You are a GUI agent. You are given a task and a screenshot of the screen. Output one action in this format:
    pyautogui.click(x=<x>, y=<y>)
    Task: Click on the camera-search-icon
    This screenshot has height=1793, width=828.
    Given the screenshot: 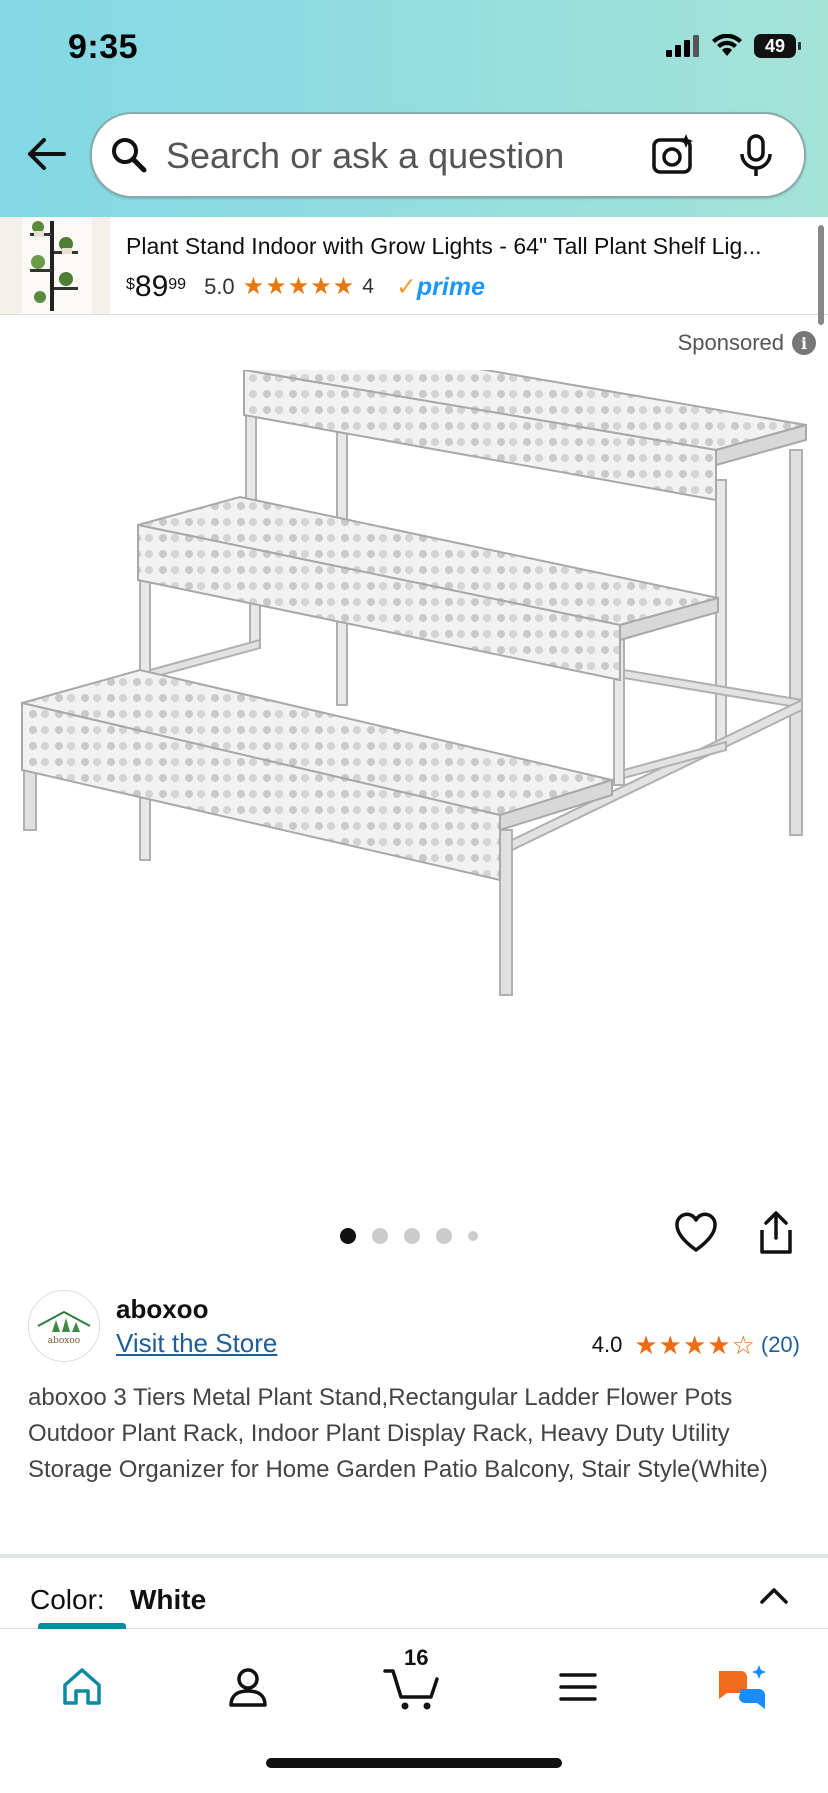 What is the action you would take?
    pyautogui.click(x=673, y=155)
    